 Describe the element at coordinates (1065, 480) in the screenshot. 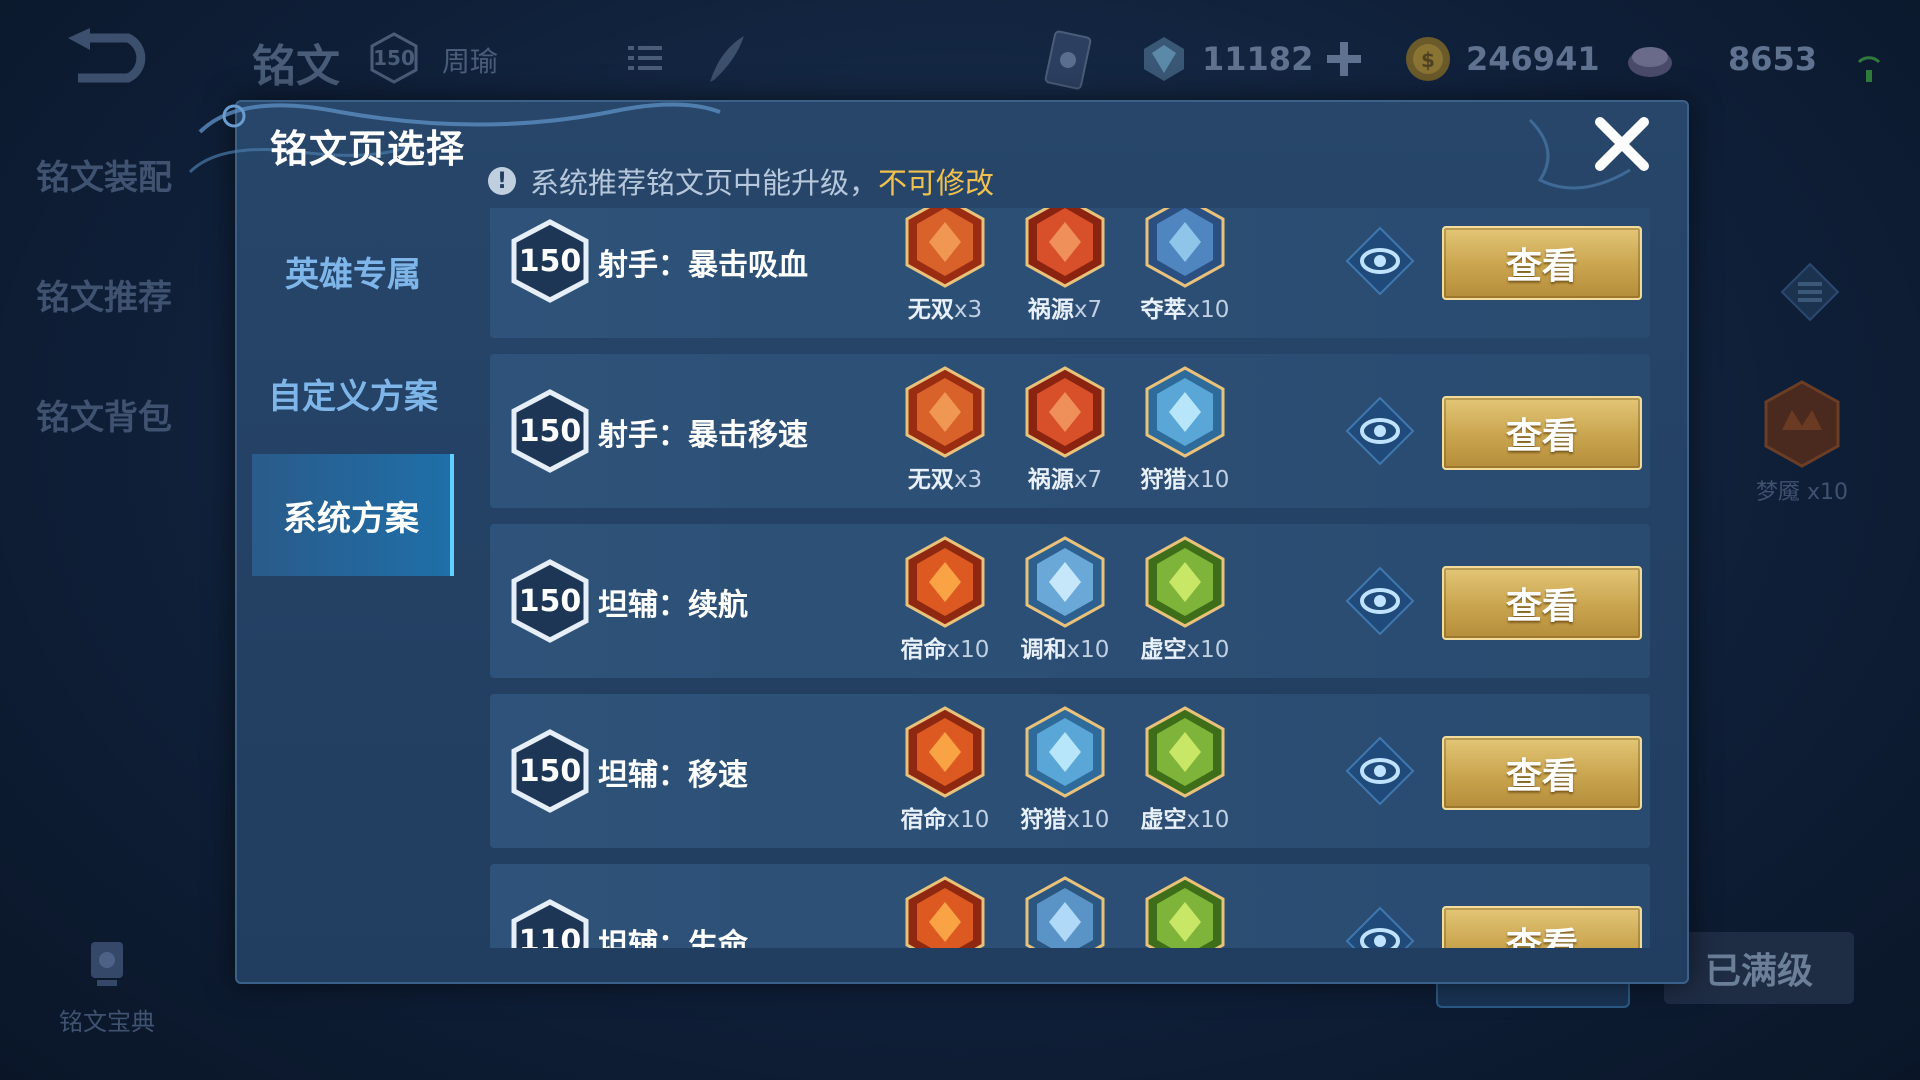

I see `rune-label: 祸源x7` at that location.